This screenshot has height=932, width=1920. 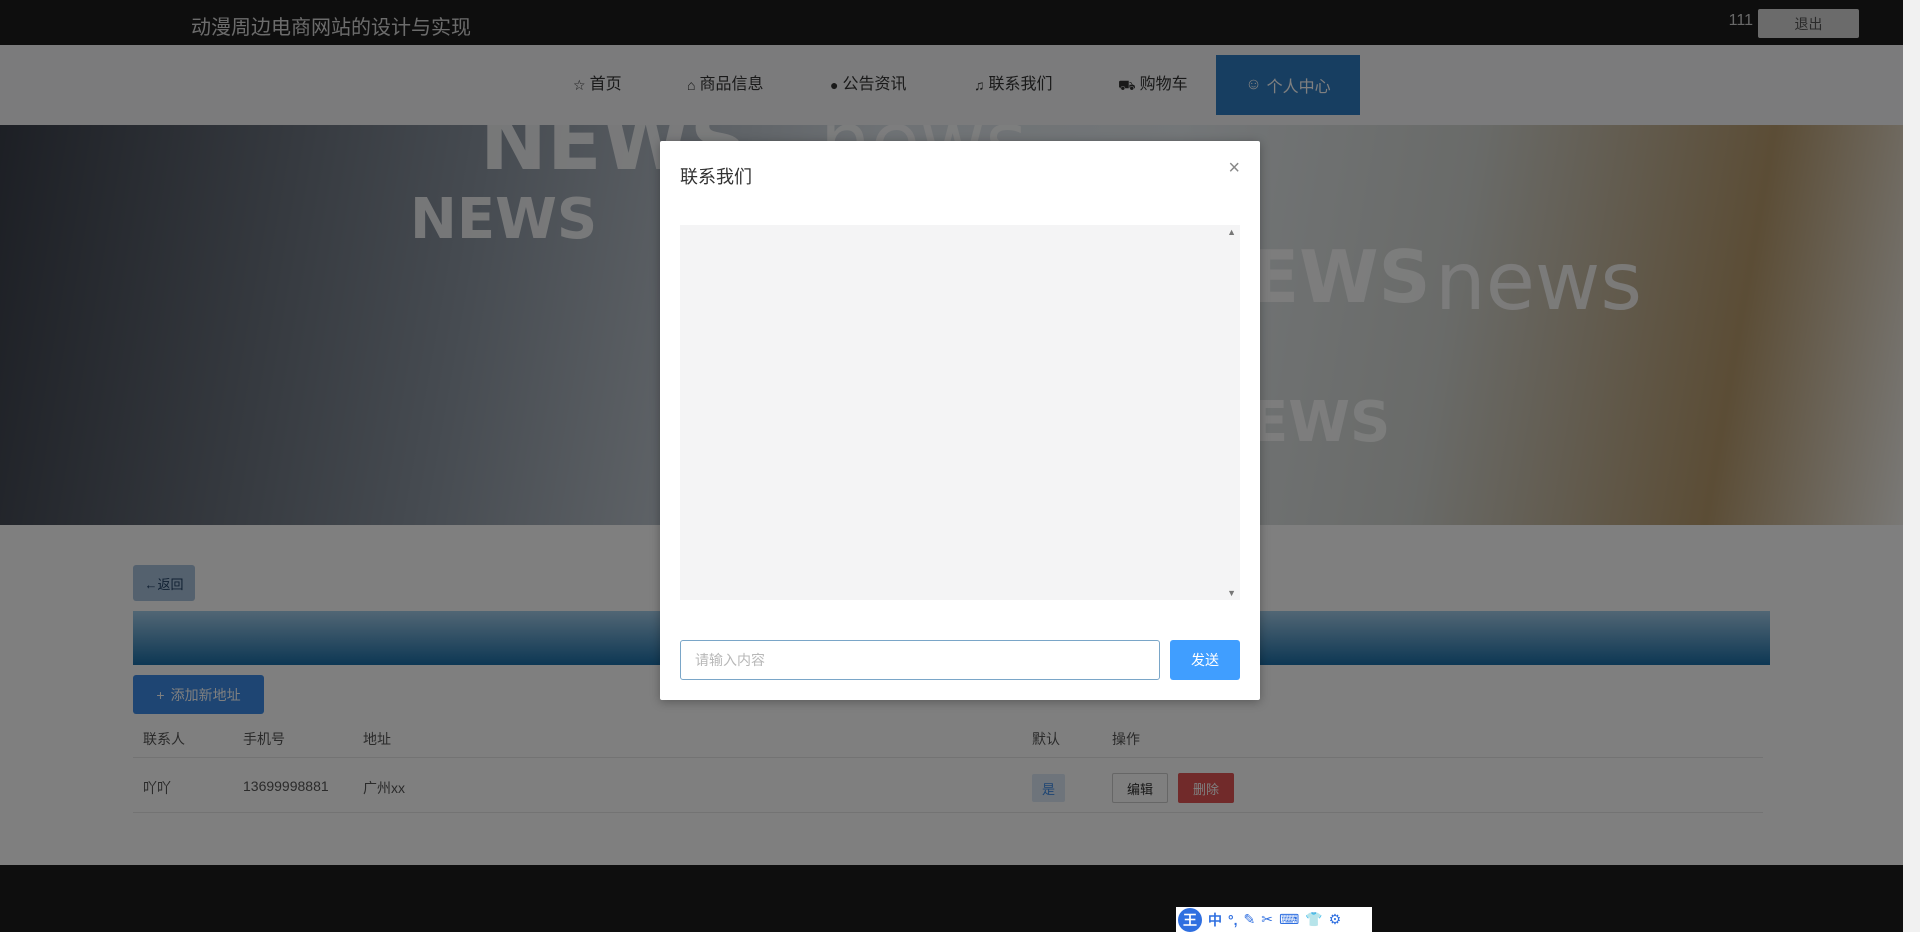 What do you see at coordinates (1267, 919) in the screenshot?
I see `scissors-icon: ✂` at bounding box center [1267, 919].